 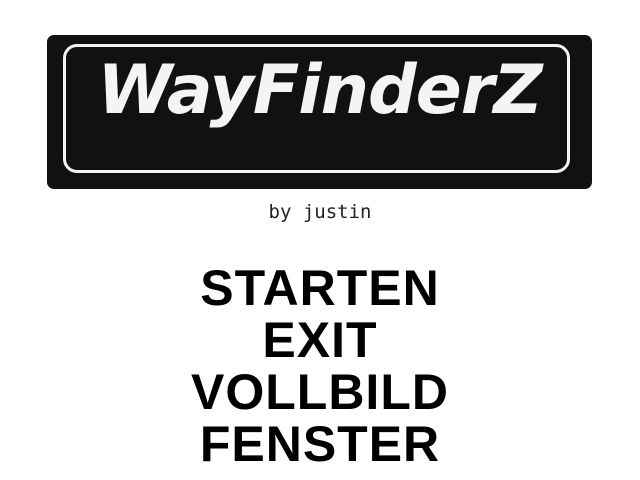 I want to click on start-button: STARTEN, so click(x=320, y=288).